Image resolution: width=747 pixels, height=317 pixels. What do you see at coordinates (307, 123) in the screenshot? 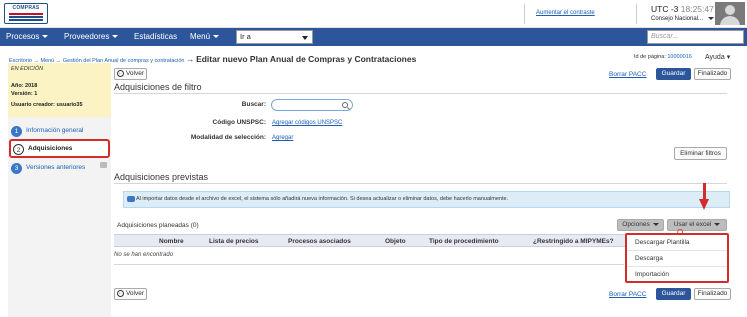
I see `add-unspsc-link: Agregar códigos UNSPSC` at bounding box center [307, 123].